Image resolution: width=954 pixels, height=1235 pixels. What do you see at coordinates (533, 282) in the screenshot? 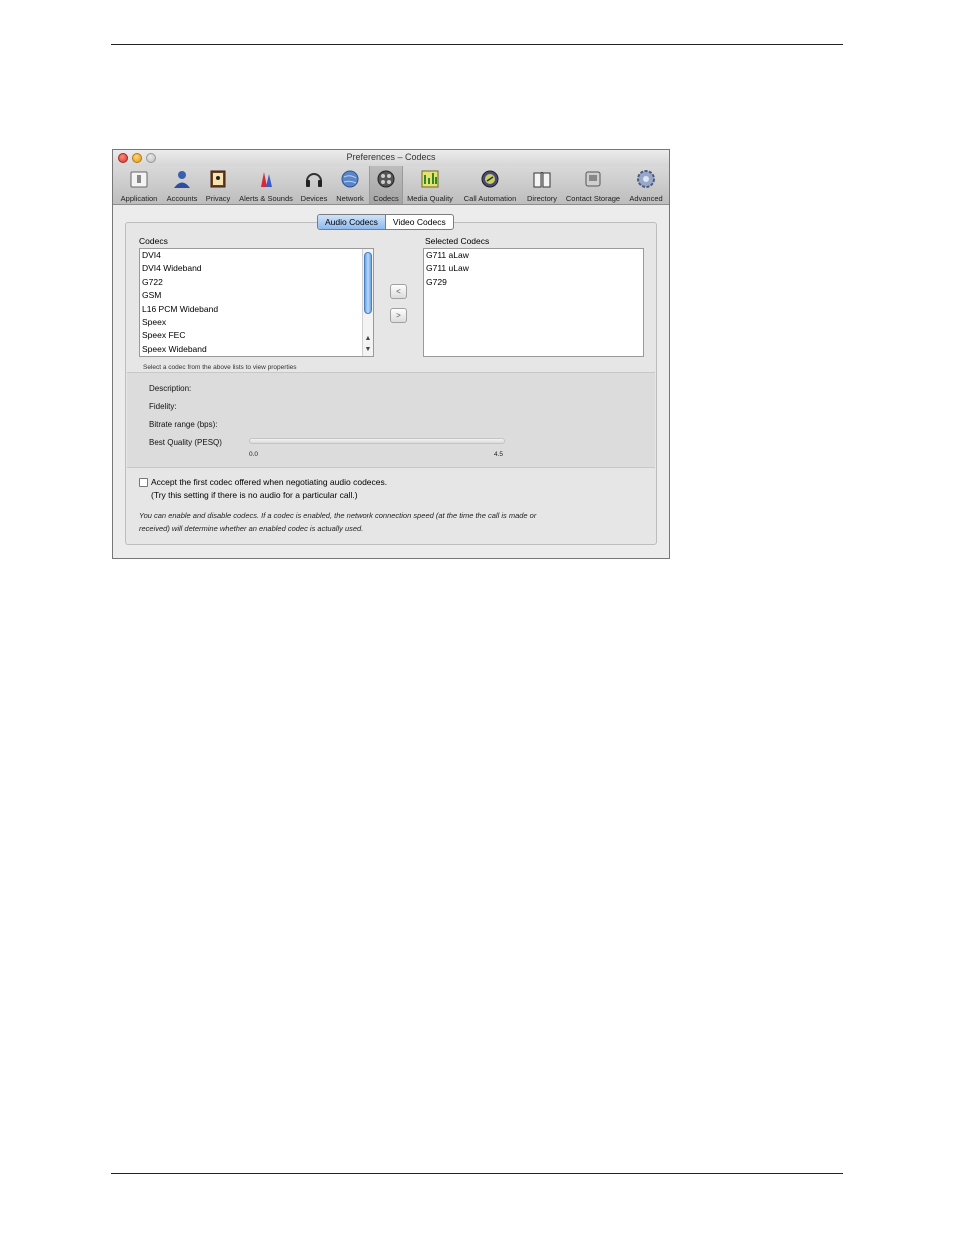
I see `list-item: G729` at bounding box center [533, 282].